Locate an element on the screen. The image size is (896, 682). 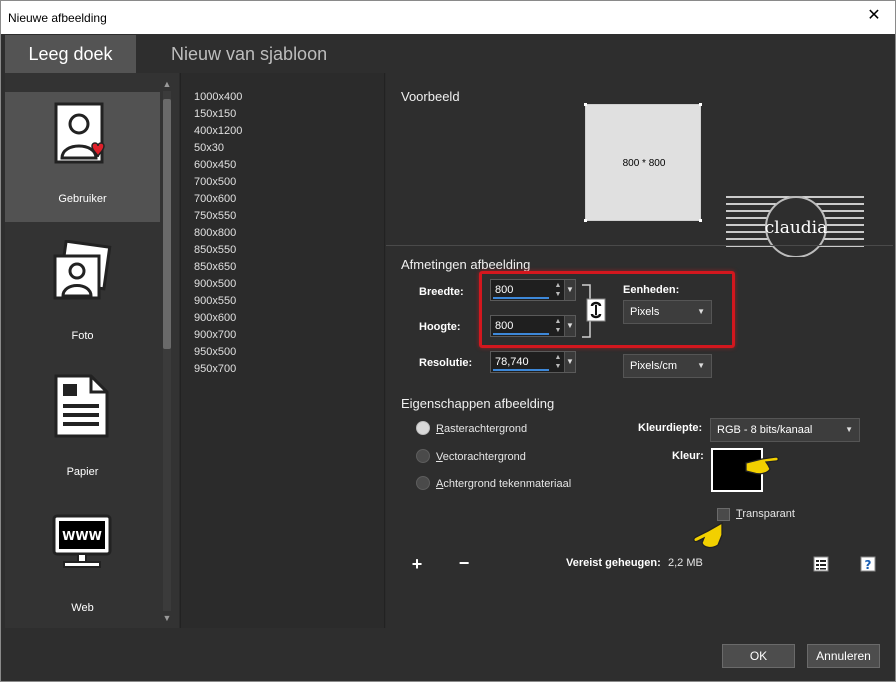
tab-blank-canvas: Leeg doek is located at coordinates (70, 54).